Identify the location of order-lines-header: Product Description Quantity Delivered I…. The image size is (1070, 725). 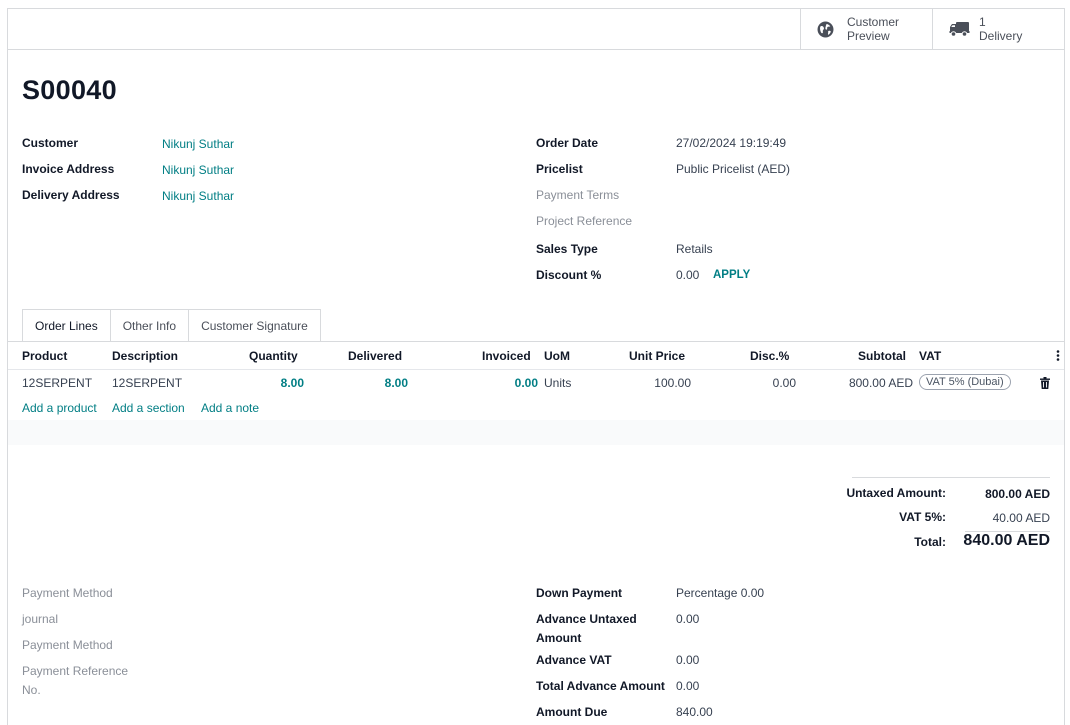
(536, 355).